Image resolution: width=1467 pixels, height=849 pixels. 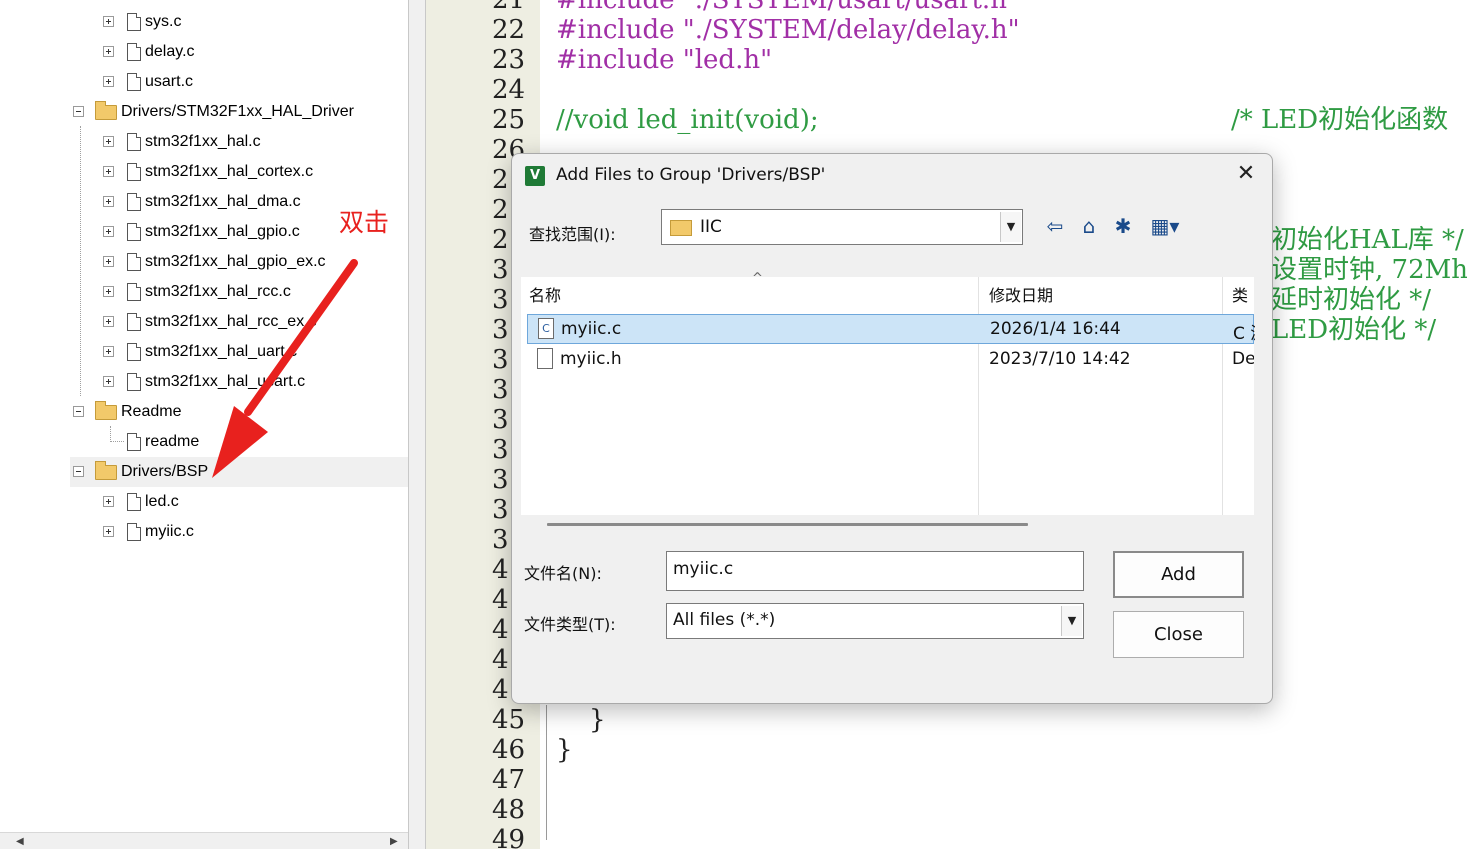 I want to click on close-button: Close, so click(x=1178, y=634).